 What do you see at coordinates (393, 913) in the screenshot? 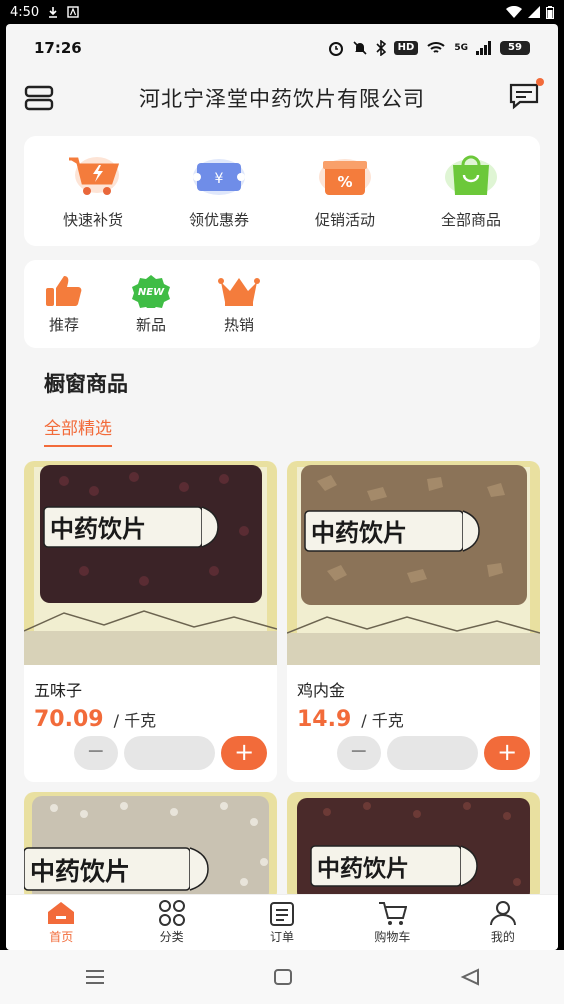
I see `cart-icon` at bounding box center [393, 913].